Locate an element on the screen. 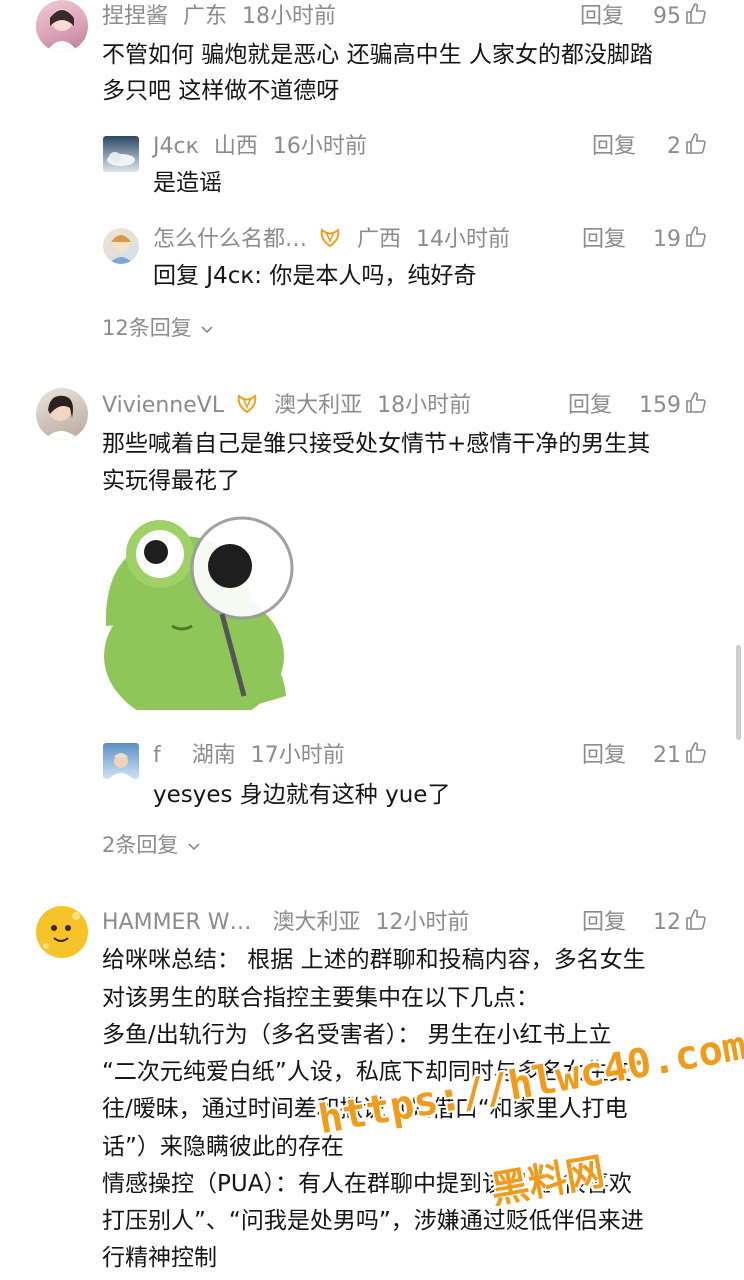 This screenshot has width=744, height=1280. like-button: 21 is located at coordinates (680, 756).